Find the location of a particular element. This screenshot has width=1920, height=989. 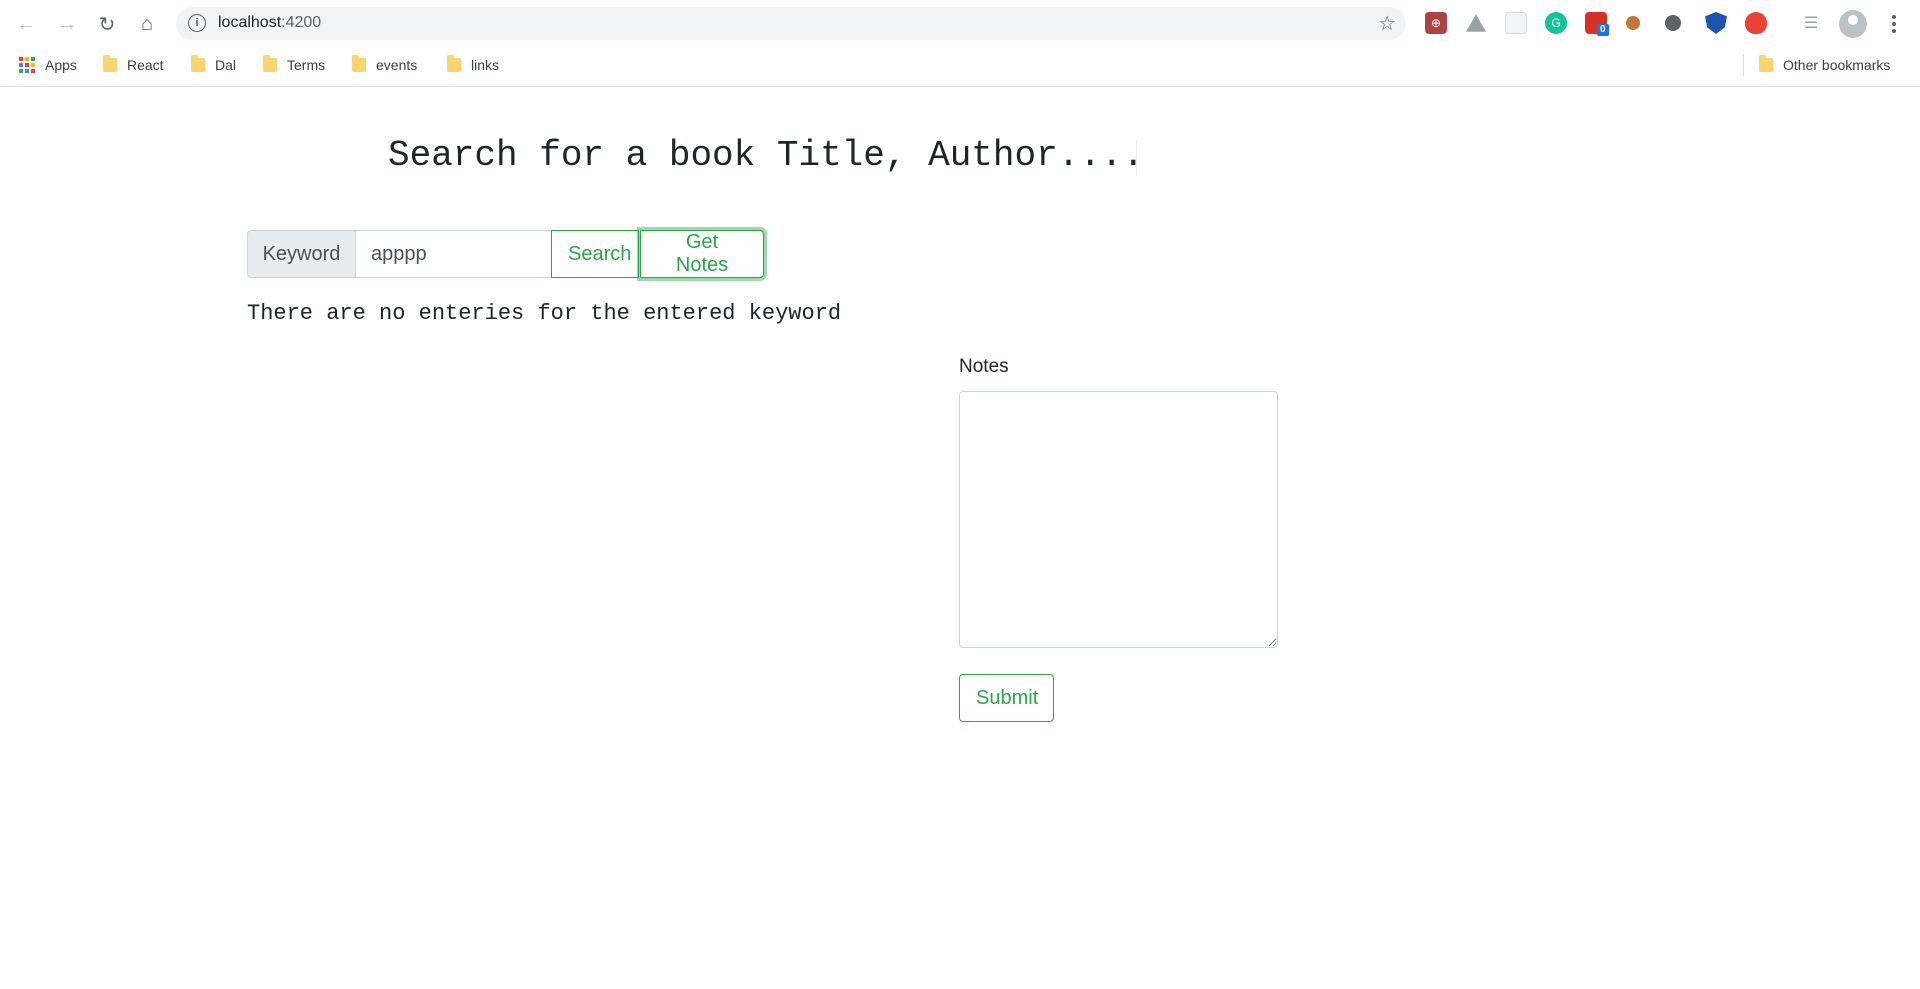

search-input-group: Keyword Search Get Notes is located at coordinates (505, 254).